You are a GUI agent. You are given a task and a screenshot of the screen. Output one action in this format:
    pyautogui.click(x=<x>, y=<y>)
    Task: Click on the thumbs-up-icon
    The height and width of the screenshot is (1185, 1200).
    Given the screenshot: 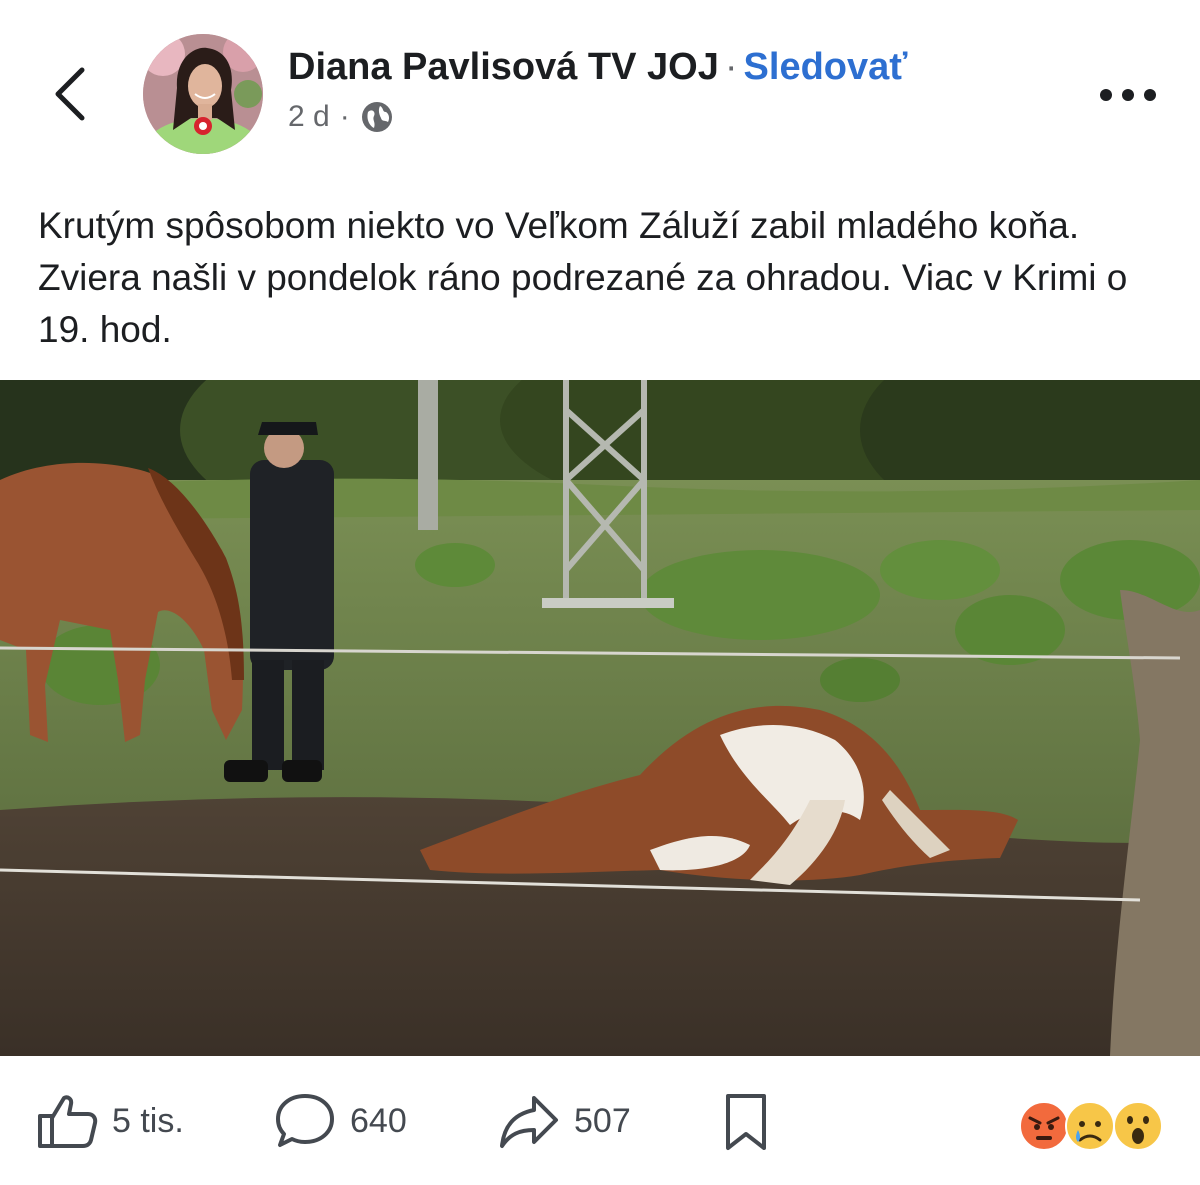 What is the action you would take?
    pyautogui.click(x=68, y=1121)
    